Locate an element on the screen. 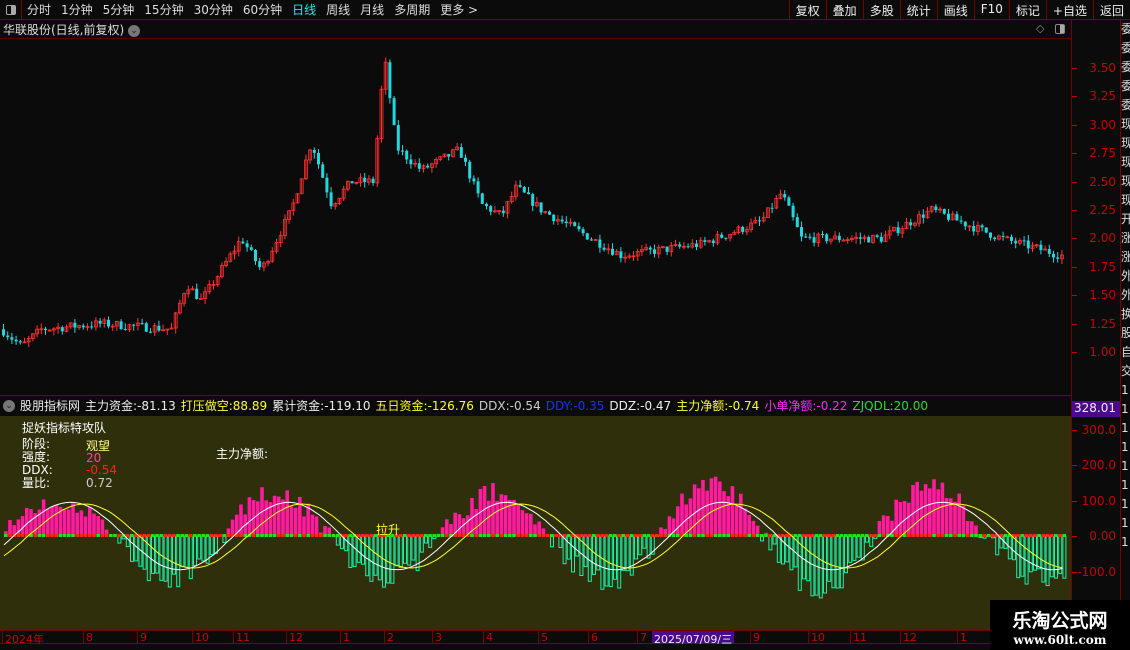  indicator-axis-label: 200.0 is located at coordinates (1098, 465).